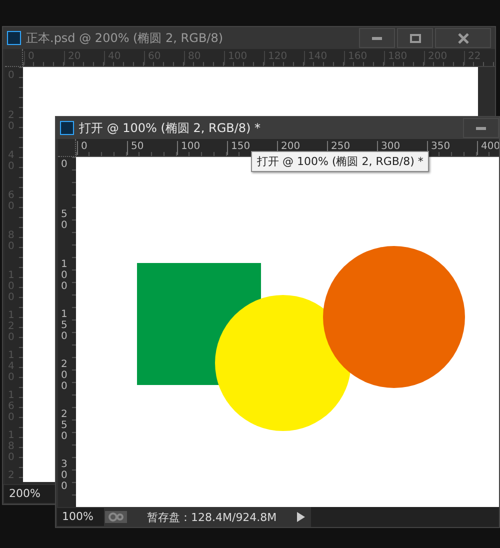  I want to click on play-icon, so click(300, 517).